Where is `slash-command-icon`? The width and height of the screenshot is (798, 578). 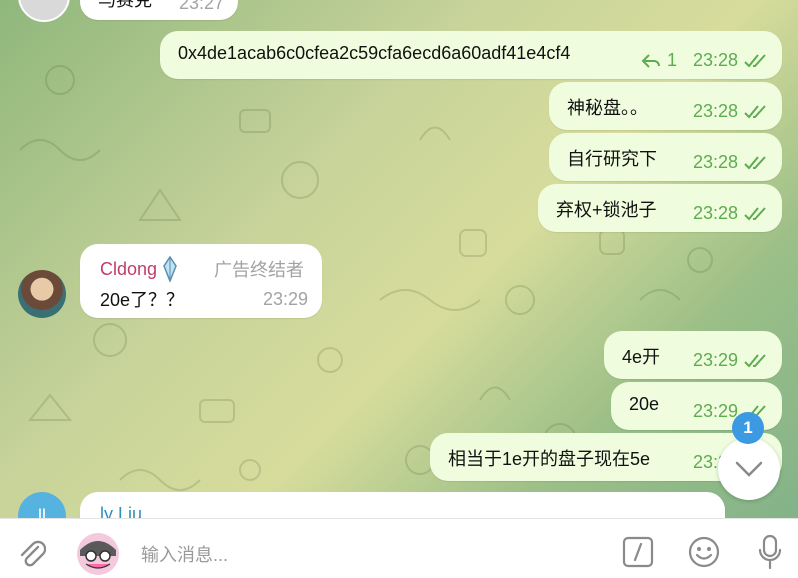
slash-command-icon is located at coordinates (638, 552).